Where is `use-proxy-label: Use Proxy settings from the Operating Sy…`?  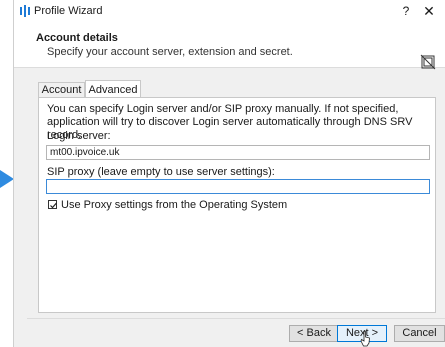
use-proxy-label: Use Proxy settings from the Operating Sy… is located at coordinates (174, 205).